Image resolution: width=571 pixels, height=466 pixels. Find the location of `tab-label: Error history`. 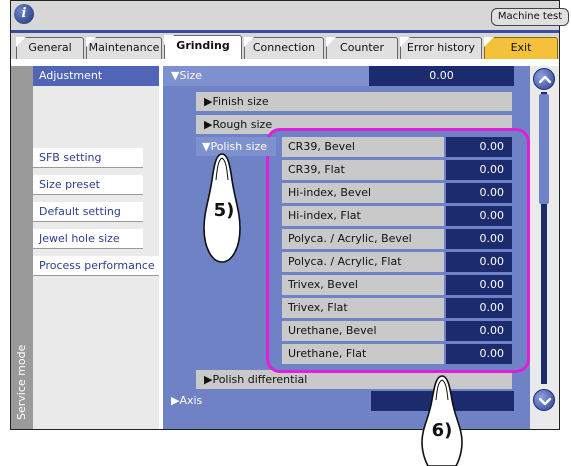

tab-label: Error history is located at coordinates (441, 47).